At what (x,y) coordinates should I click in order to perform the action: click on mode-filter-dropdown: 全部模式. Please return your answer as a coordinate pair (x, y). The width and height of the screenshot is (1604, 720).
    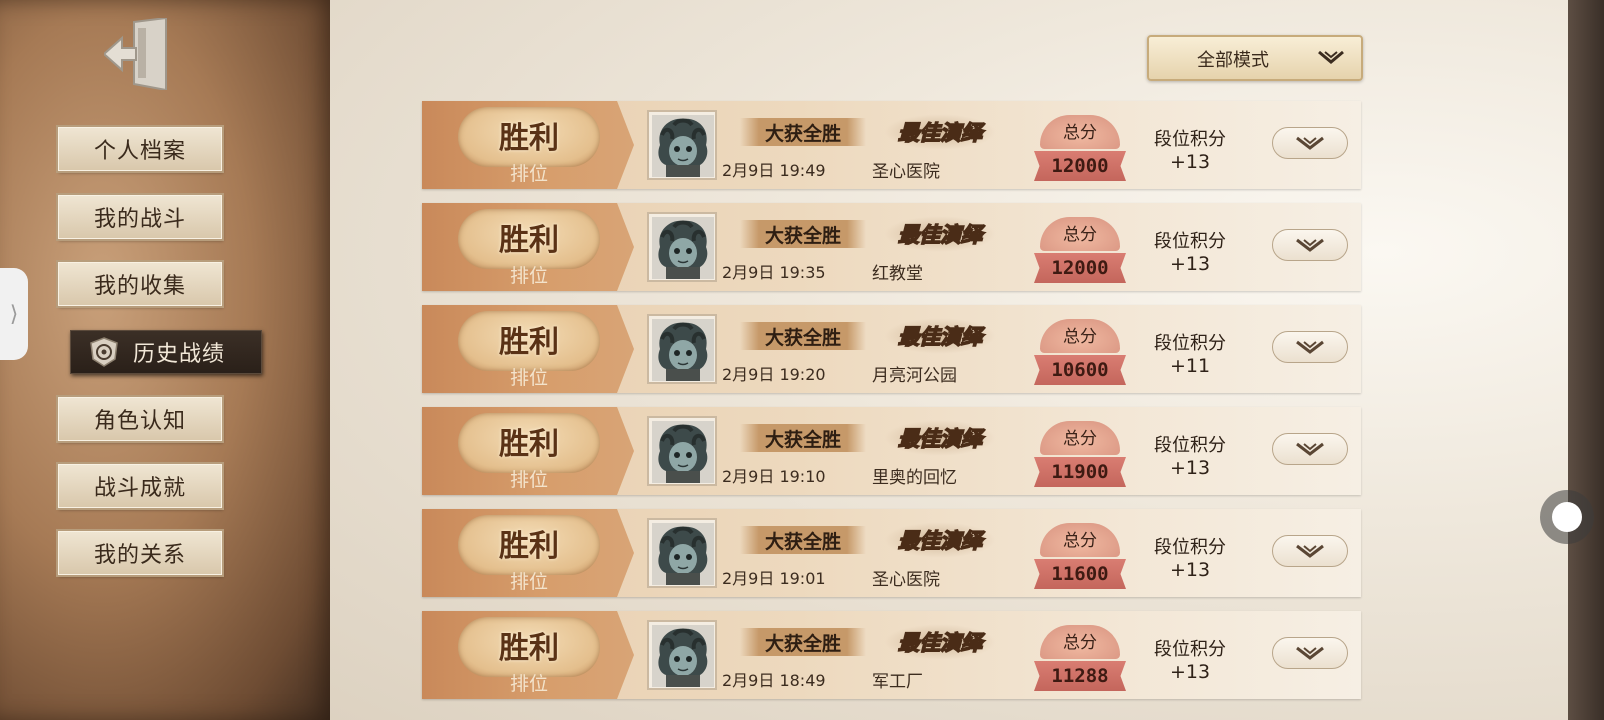
    Looking at the image, I should click on (1255, 58).